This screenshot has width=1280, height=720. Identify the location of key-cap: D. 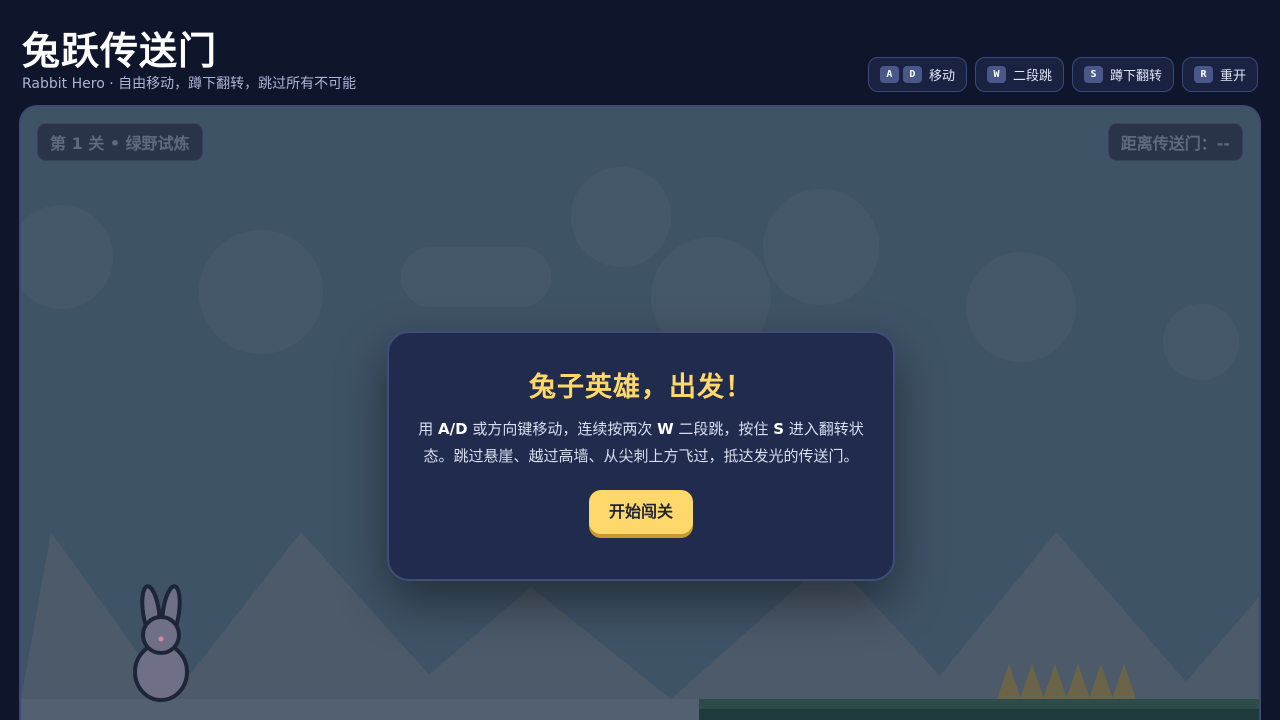
(912, 74).